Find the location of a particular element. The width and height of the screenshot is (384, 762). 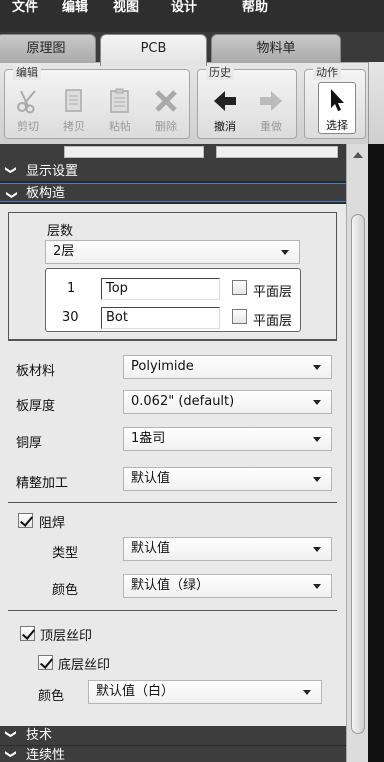

layer-count-label: 层数 is located at coordinates (60, 231).